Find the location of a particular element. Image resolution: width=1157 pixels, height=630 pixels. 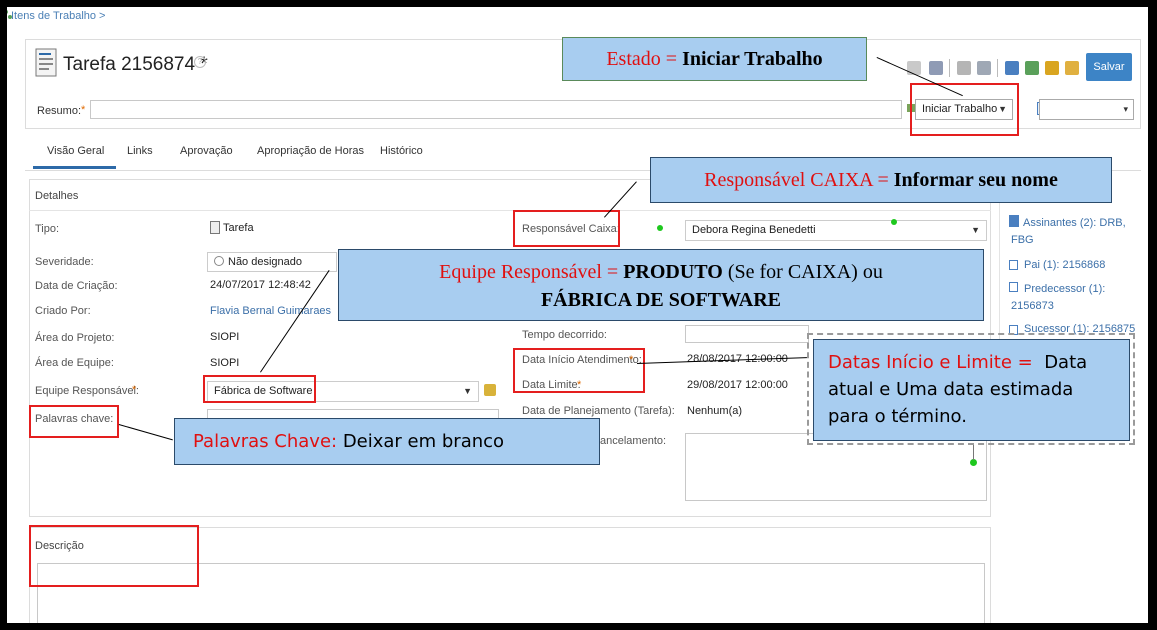

callout-equipe-normal: (Se for CAIXA) ou is located at coordinates (802, 272).